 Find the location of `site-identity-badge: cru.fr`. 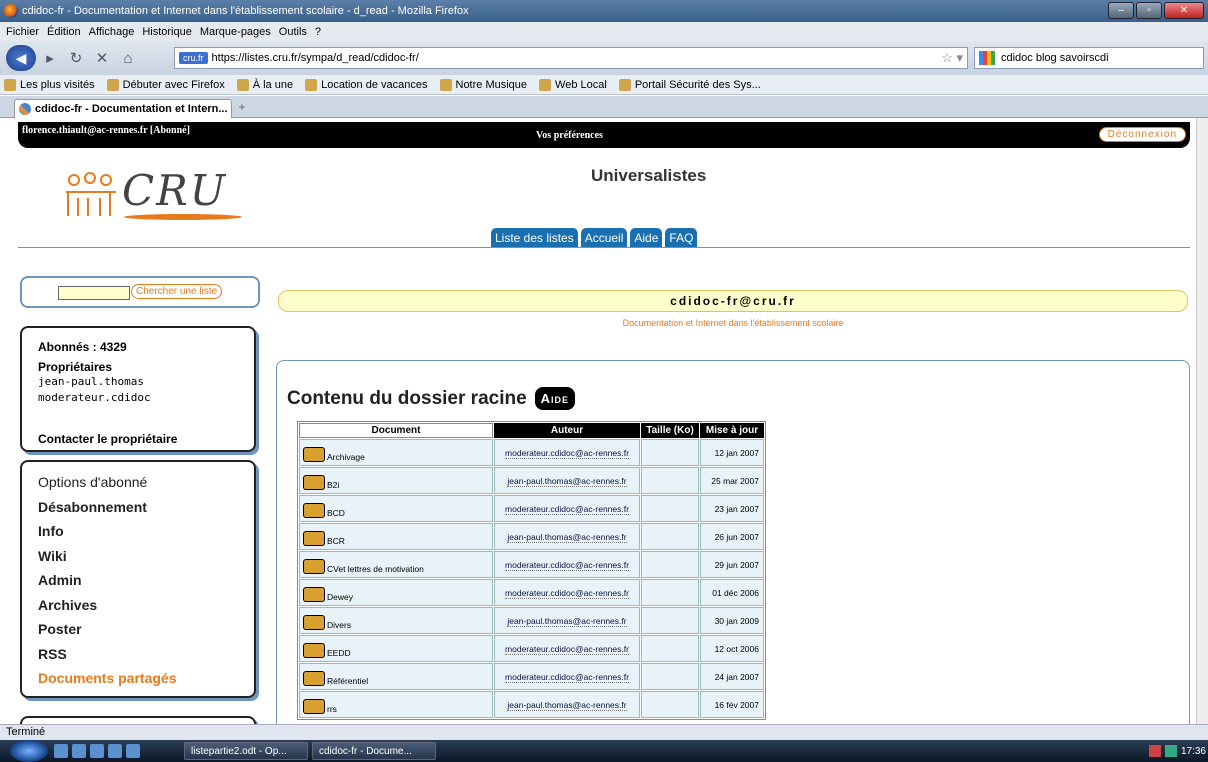

site-identity-badge: cru.fr is located at coordinates (193, 58).